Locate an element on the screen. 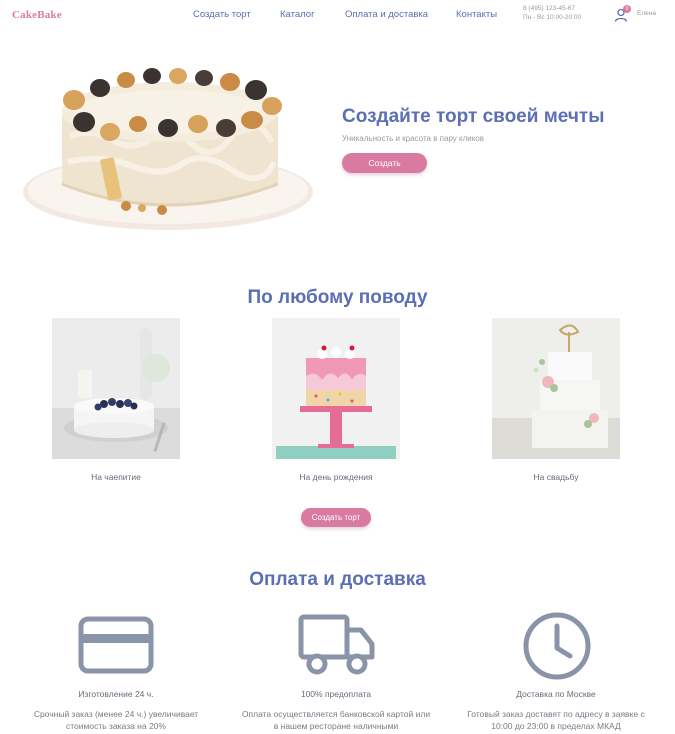  occasion-label-birthday: На день рождения is located at coordinates (336, 477).